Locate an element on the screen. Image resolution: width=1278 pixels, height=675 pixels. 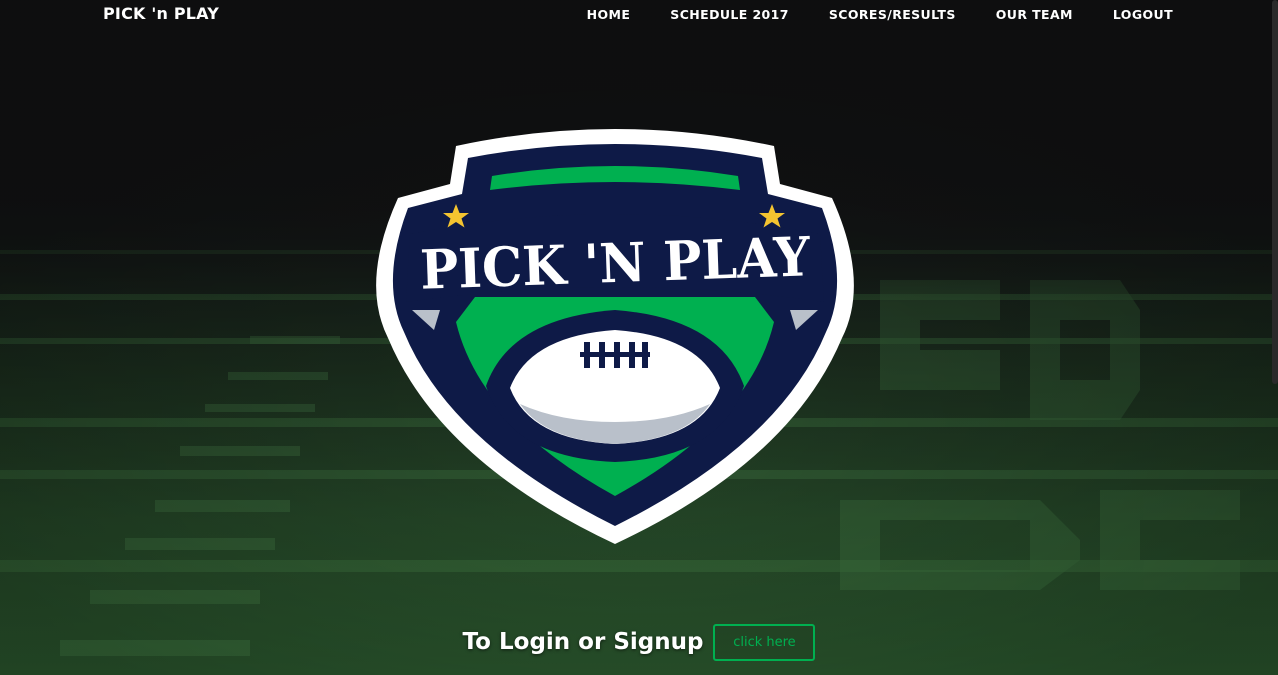
scrollbar-thumb is located at coordinates (1275, 192).